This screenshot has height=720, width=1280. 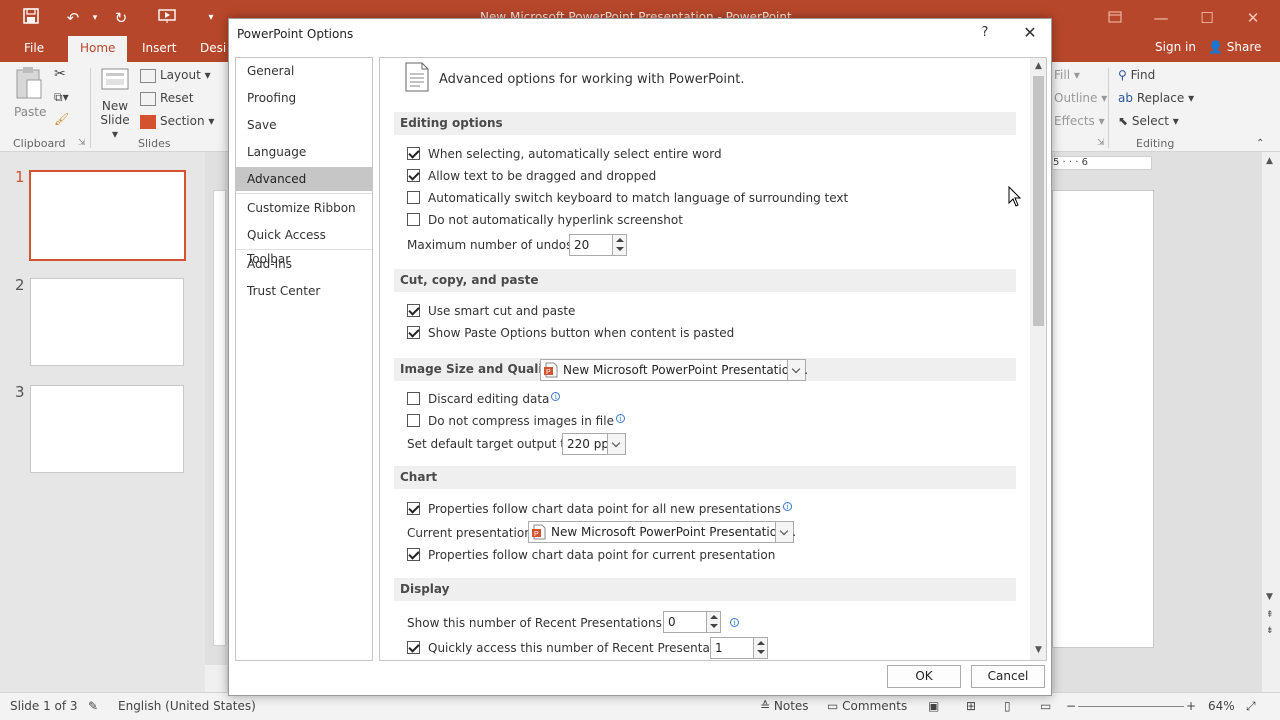 What do you see at coordinates (82, 143) in the screenshot?
I see `clipboard-launcher-icon: ⇲` at bounding box center [82, 143].